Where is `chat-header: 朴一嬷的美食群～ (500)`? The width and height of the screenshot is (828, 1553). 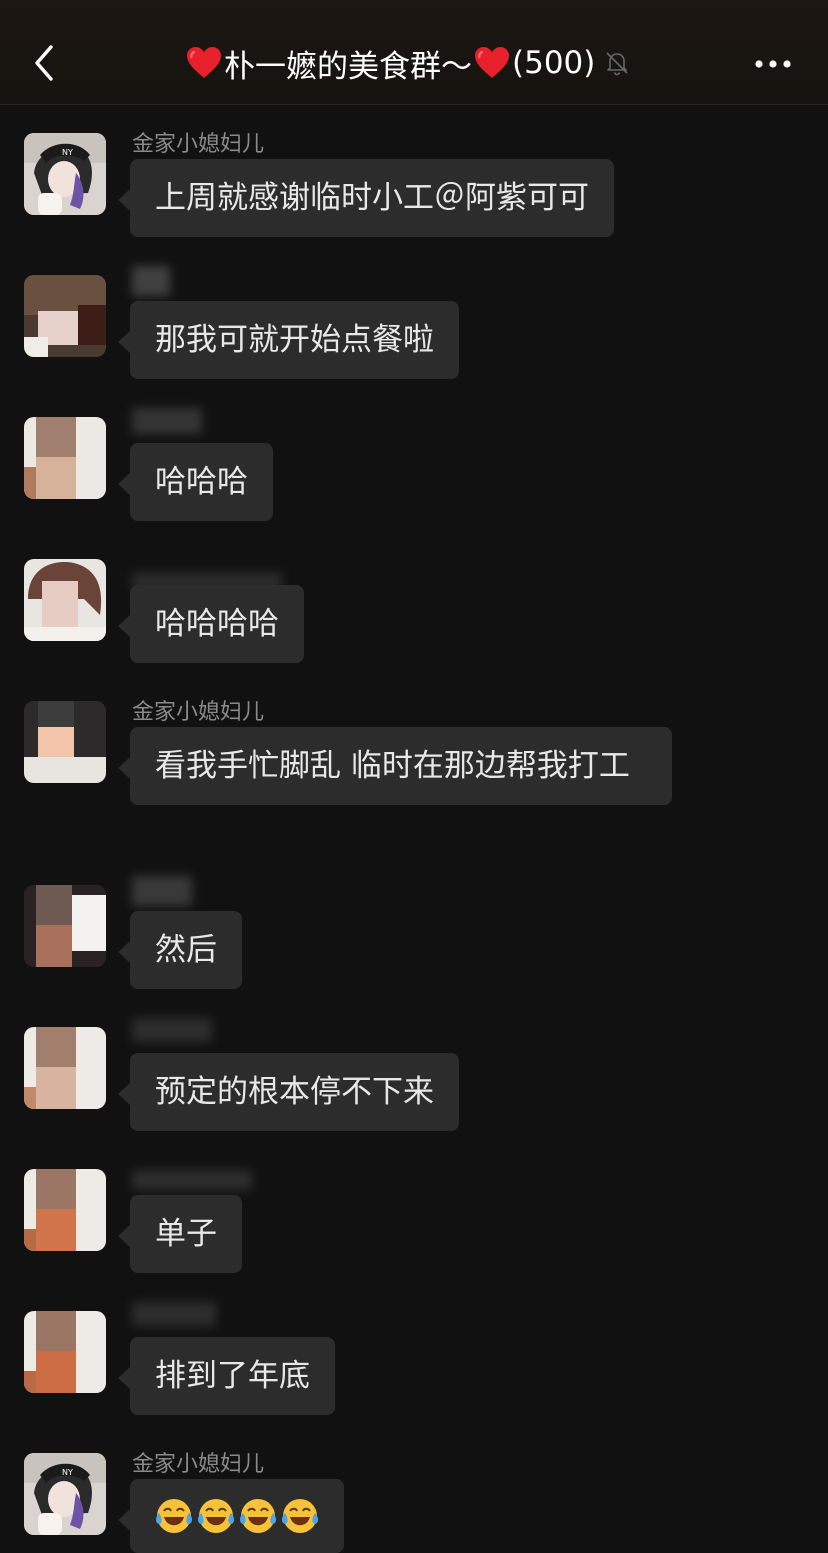
chat-header: 朴一嬷的美食群～ (500) is located at coordinates (414, 52).